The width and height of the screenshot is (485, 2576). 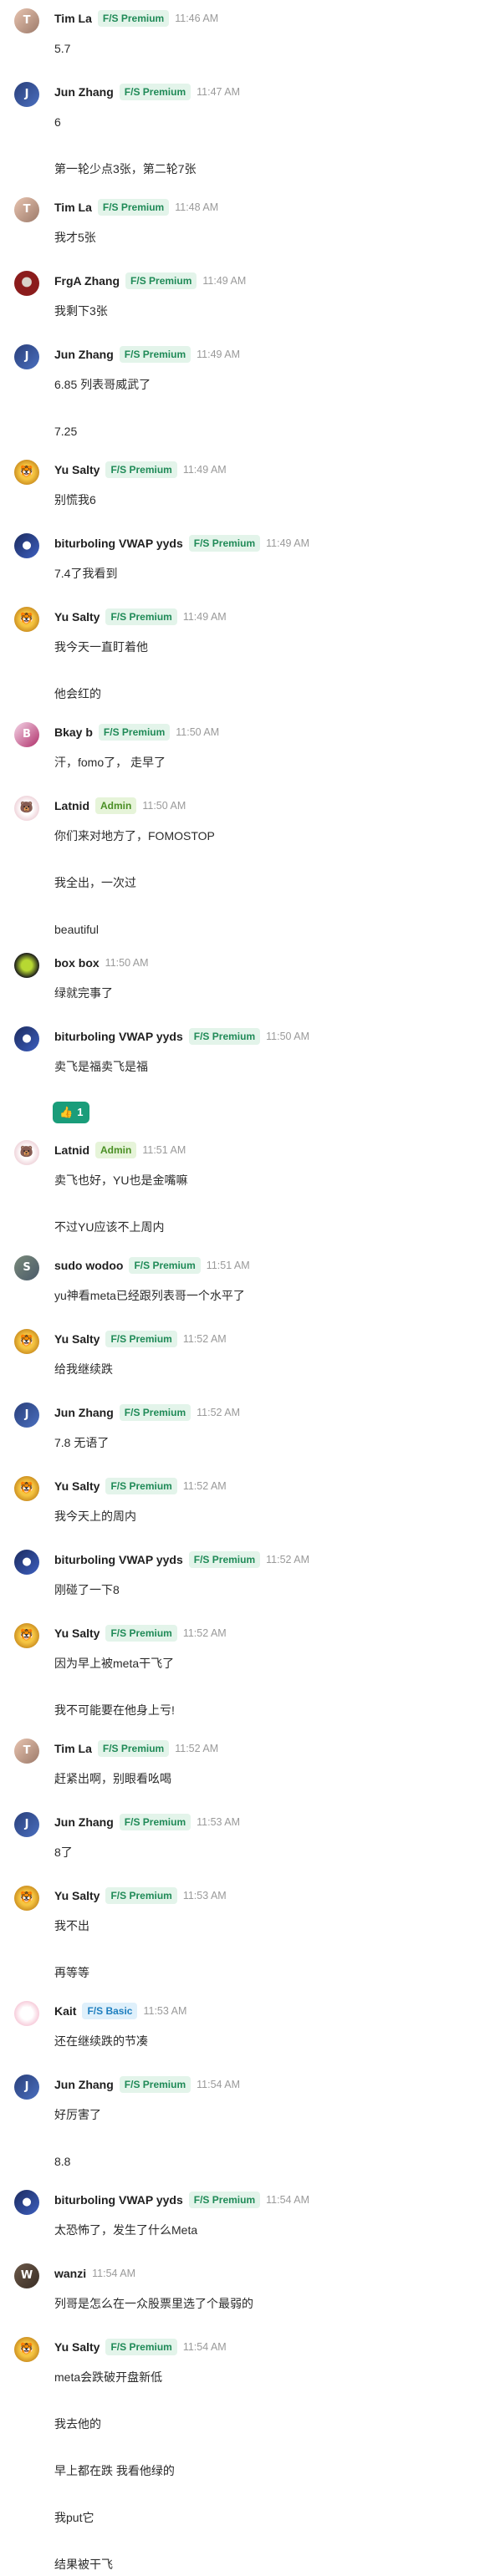 What do you see at coordinates (288, 2200) in the screenshot?
I see `timestamp: 11:54 AM` at bounding box center [288, 2200].